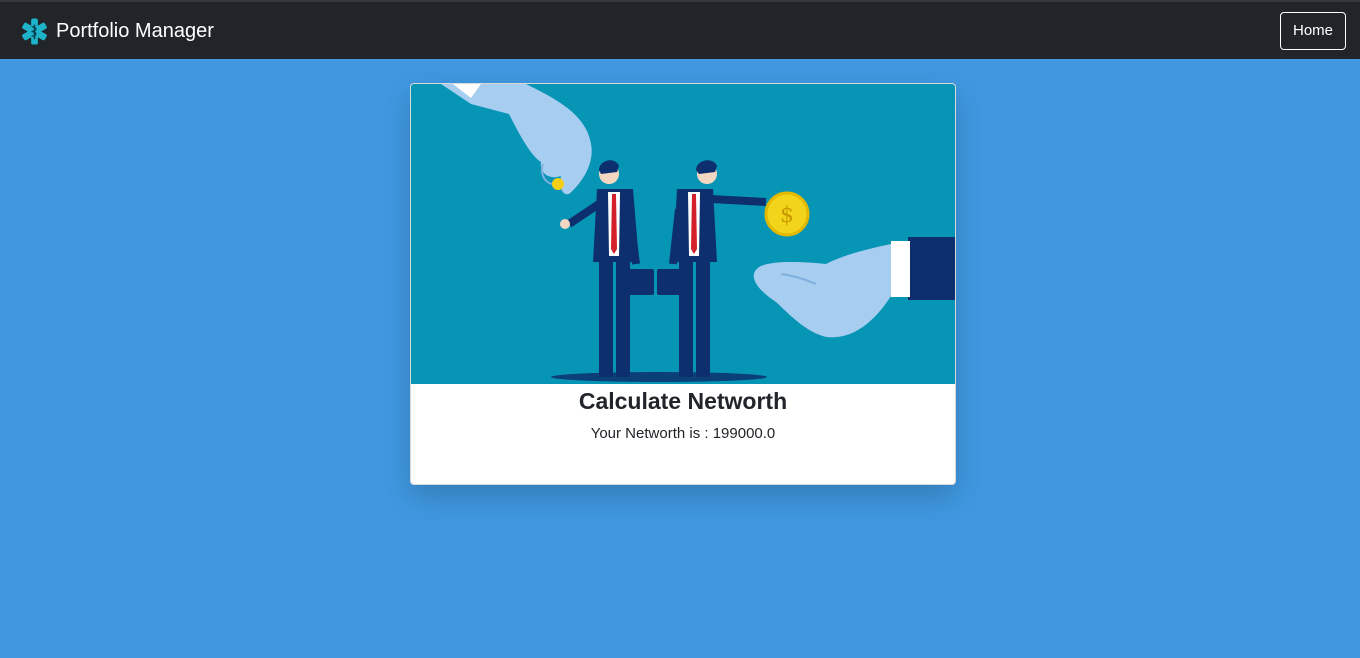 Image resolution: width=1360 pixels, height=658 pixels. Describe the element at coordinates (680, 29) in the screenshot. I see `navbar: Portfolio Manager Home` at that location.